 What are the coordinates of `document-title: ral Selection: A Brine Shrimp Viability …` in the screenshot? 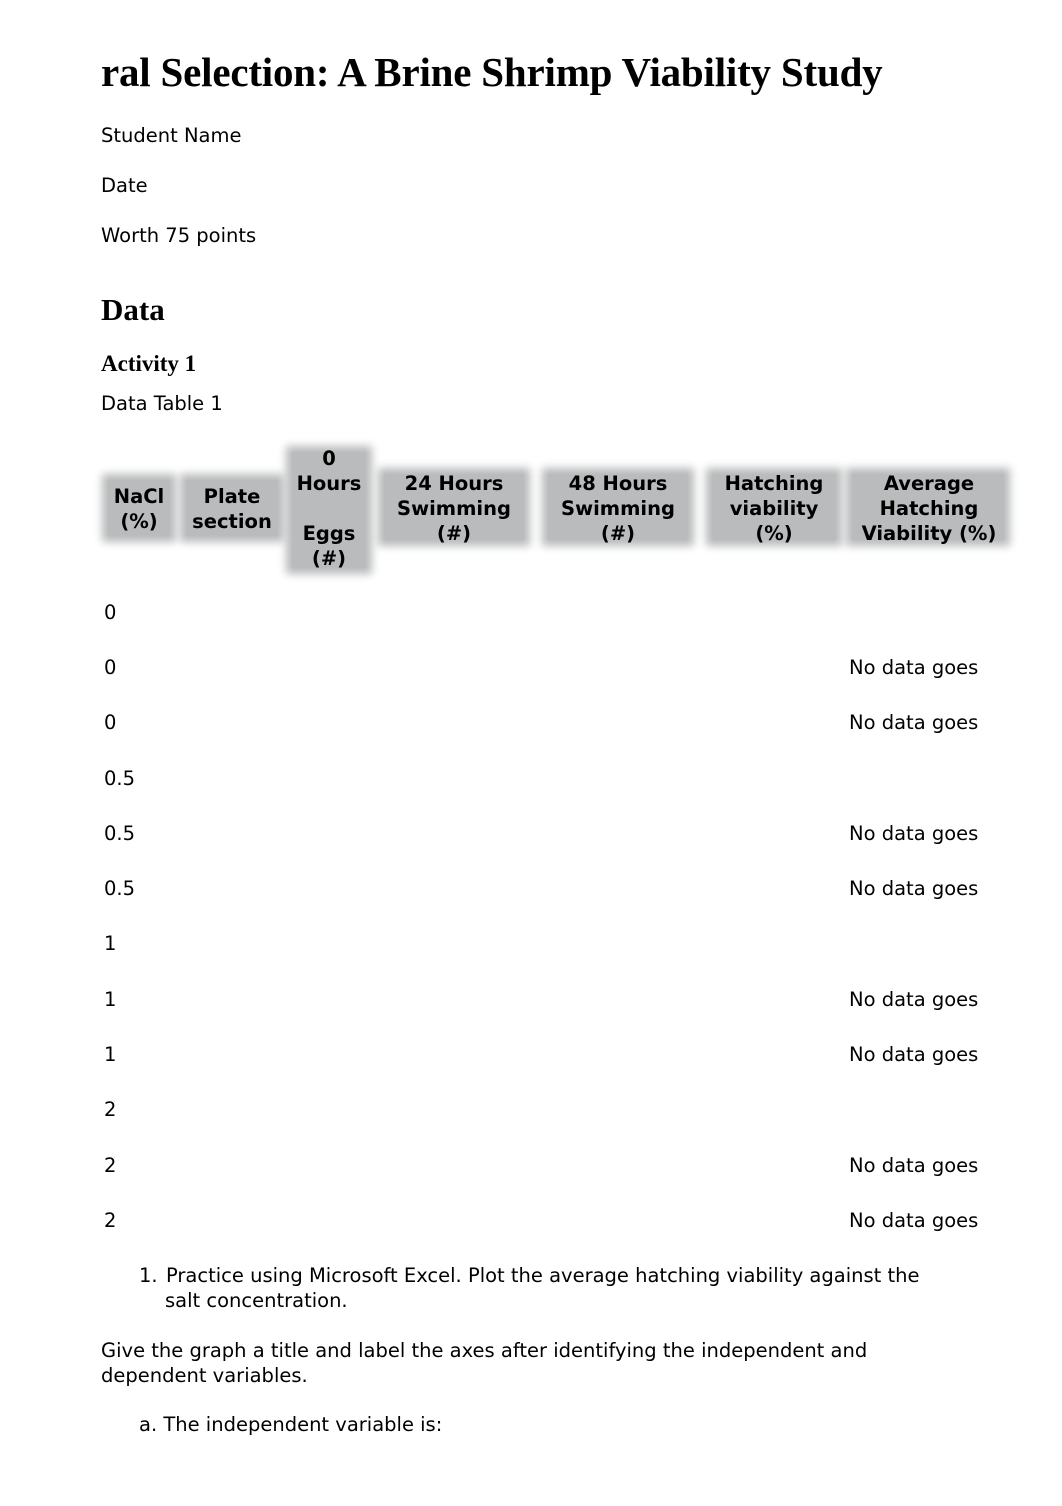 It's located at (492, 72).